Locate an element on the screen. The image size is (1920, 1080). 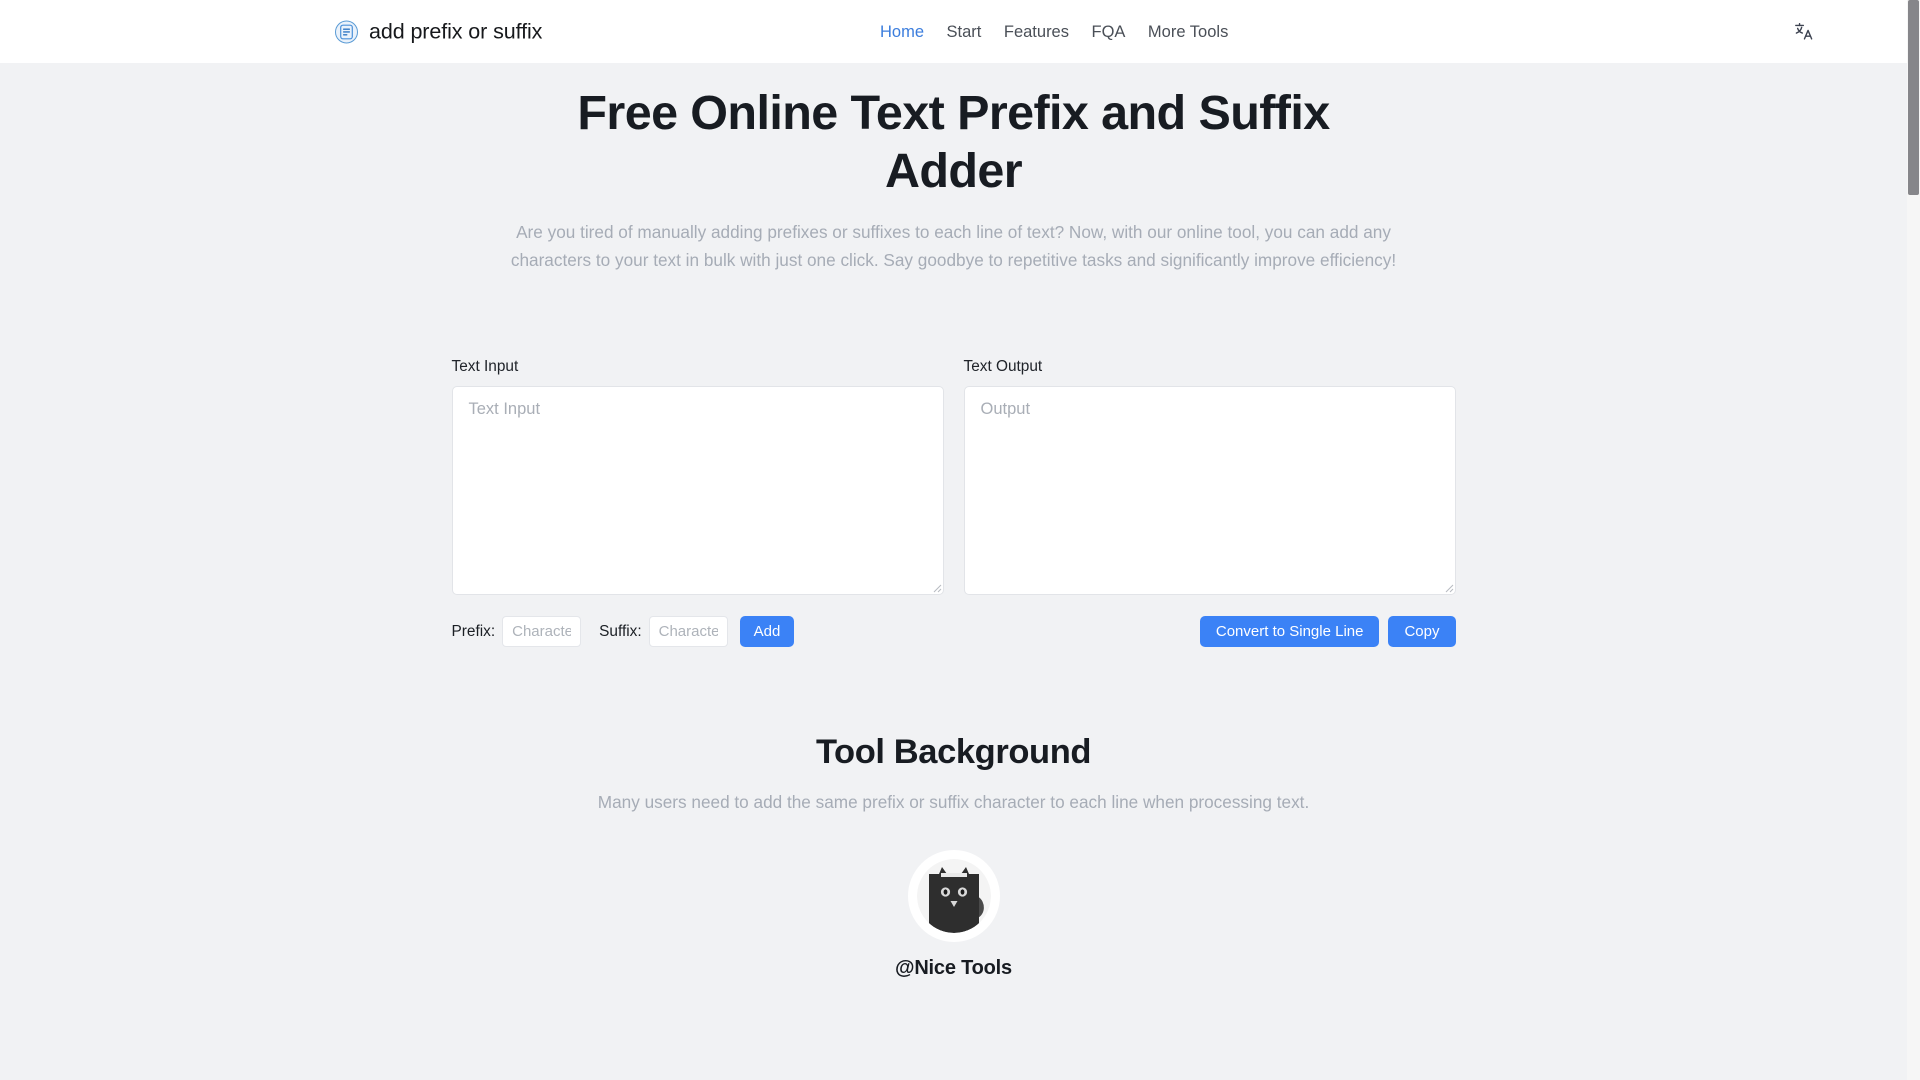
input-pane: Text Input is located at coordinates (697, 476).